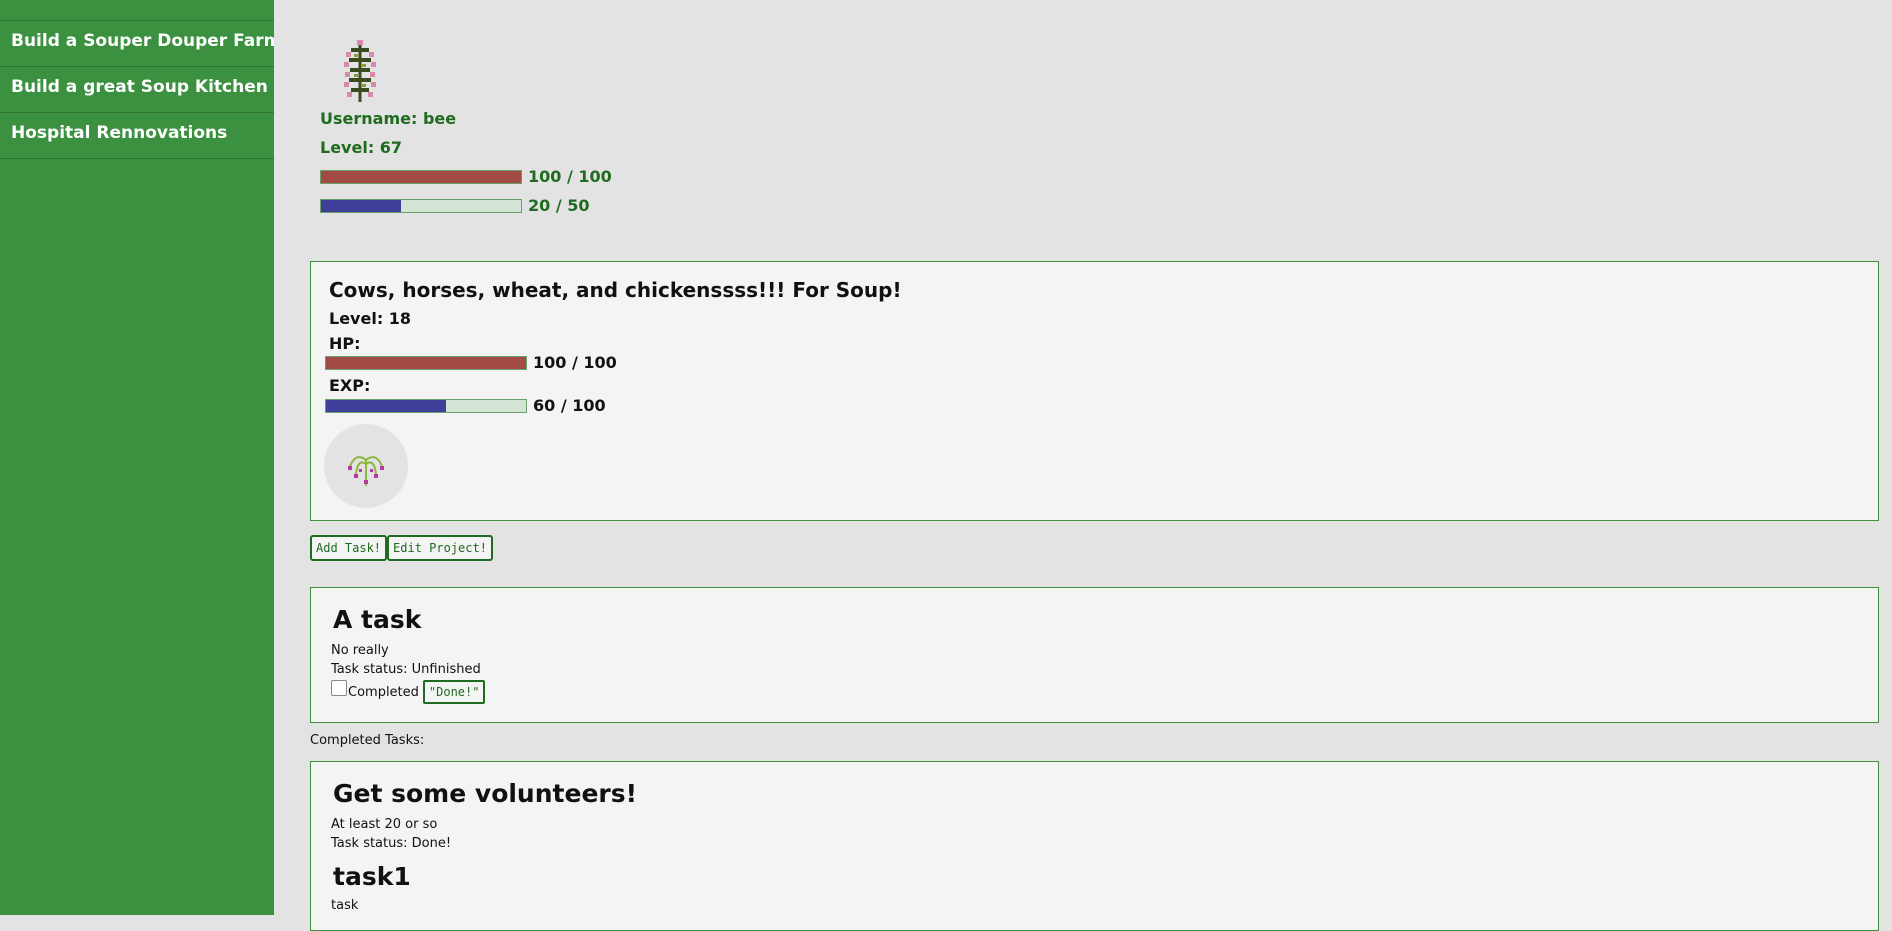 The image size is (1892, 931). Describe the element at coordinates (345, 343) in the screenshot. I see `project-hp-label: HP:` at that location.